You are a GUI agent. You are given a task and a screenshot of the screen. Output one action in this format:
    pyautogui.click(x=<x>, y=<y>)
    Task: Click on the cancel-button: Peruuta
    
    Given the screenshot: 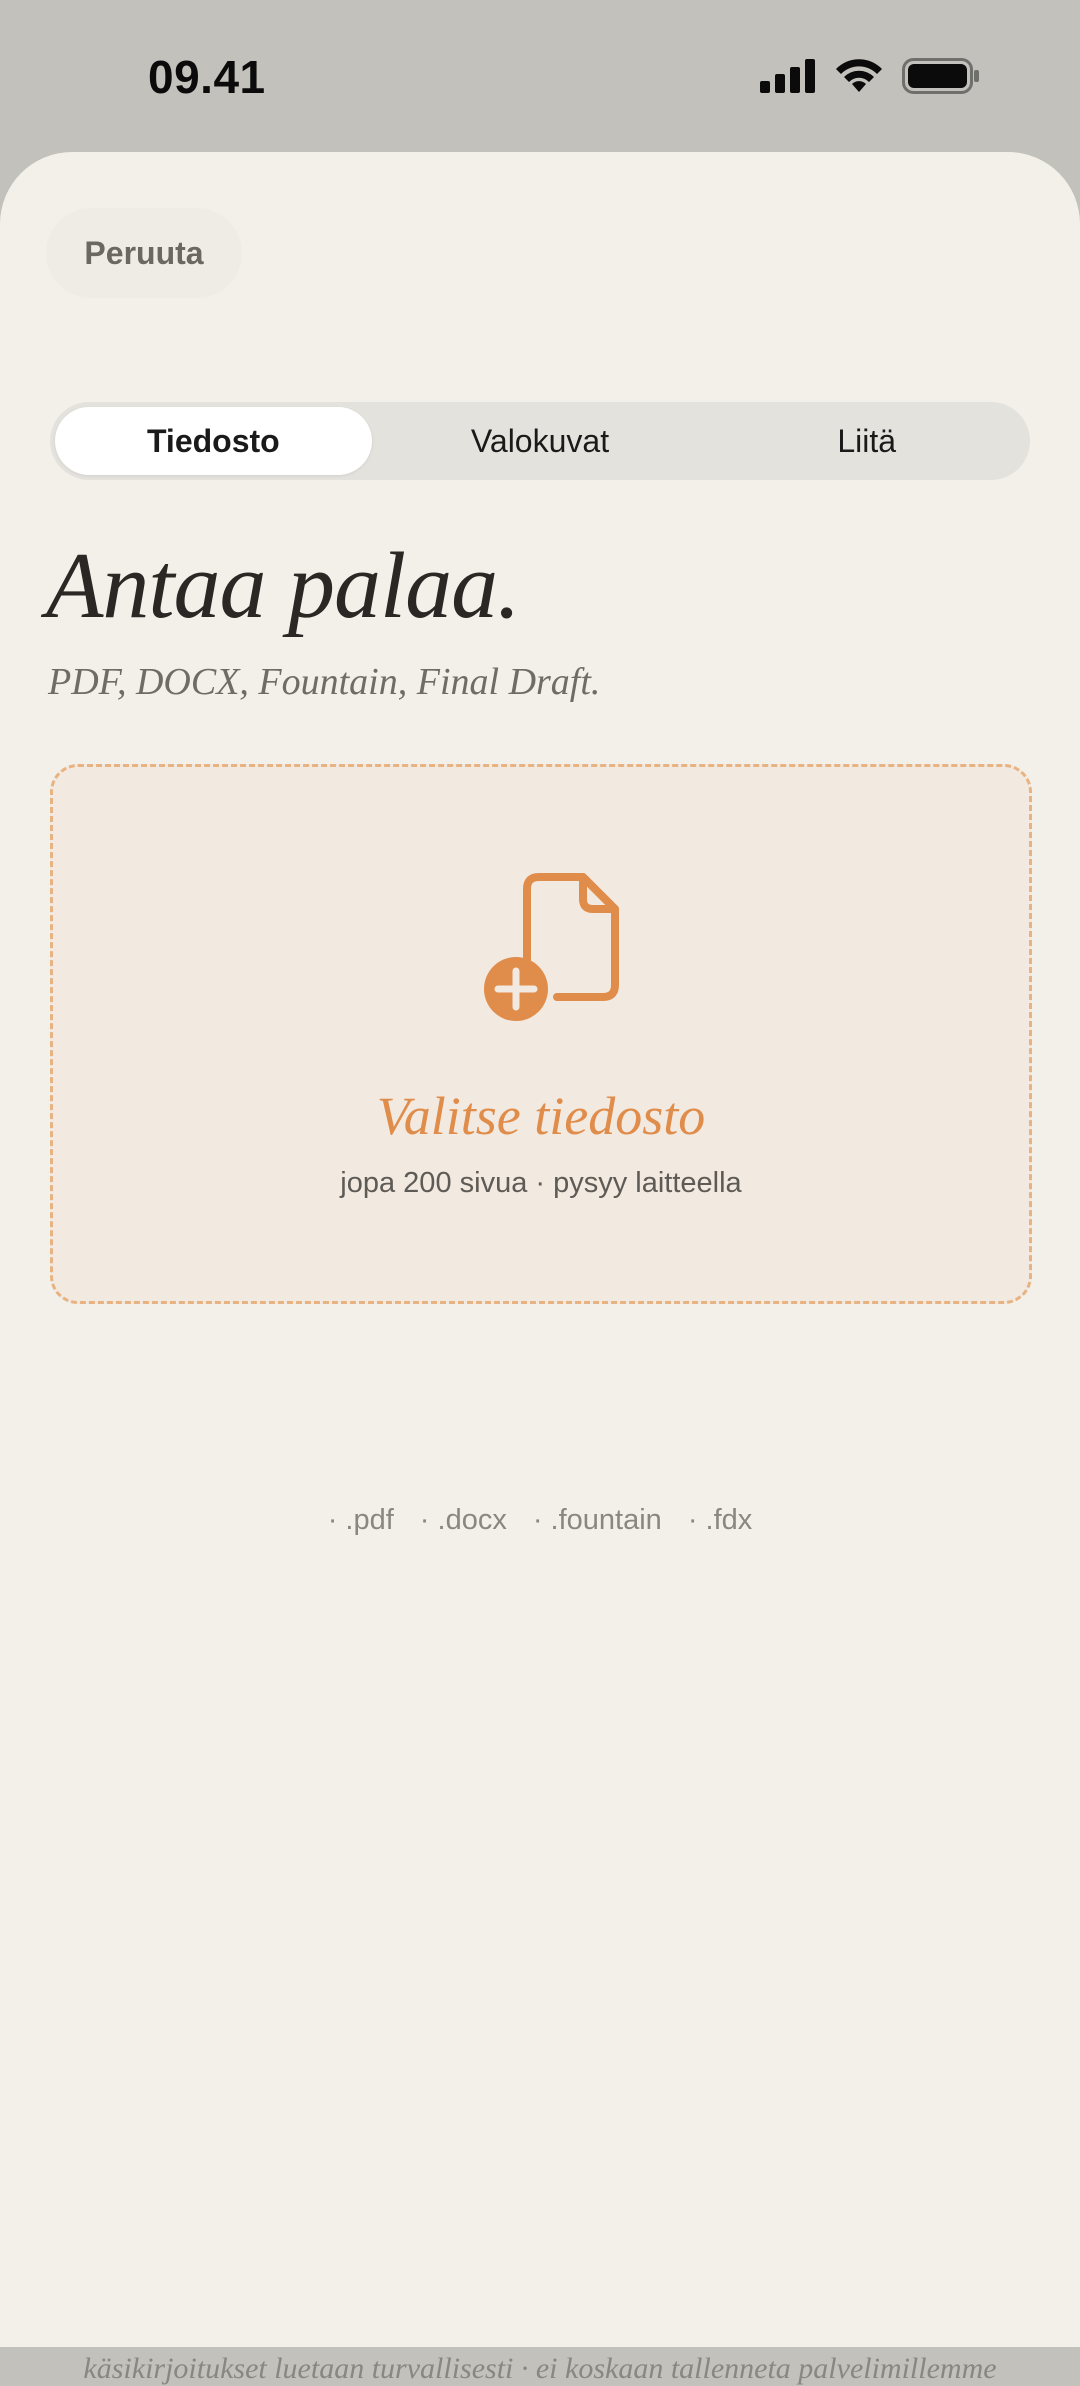 What is the action you would take?
    pyautogui.click(x=144, y=253)
    